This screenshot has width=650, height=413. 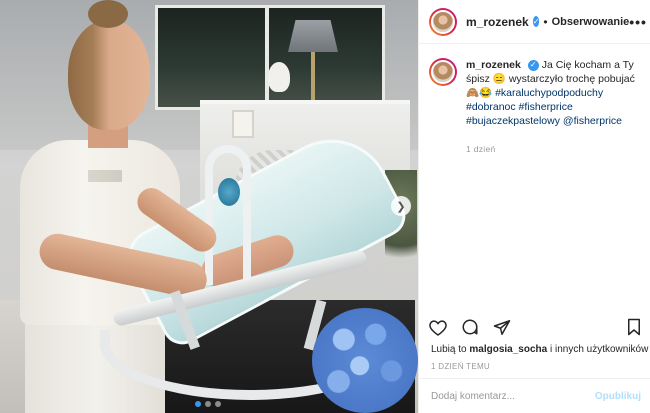 I want to click on post-header: m_rozenek ✓ • Obserwowanie •••, so click(x=534, y=22).